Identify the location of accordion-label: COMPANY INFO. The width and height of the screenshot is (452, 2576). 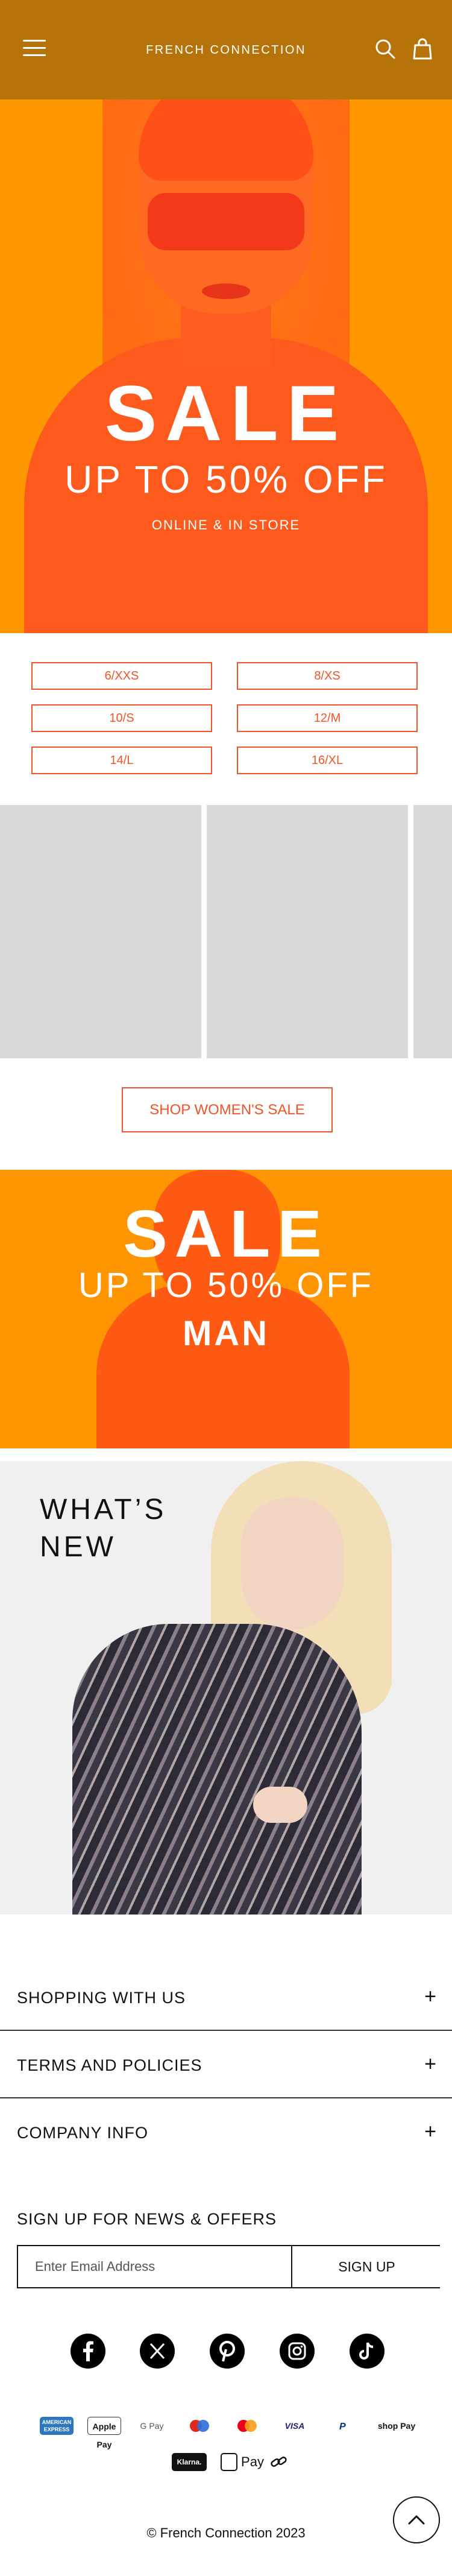
(83, 2133).